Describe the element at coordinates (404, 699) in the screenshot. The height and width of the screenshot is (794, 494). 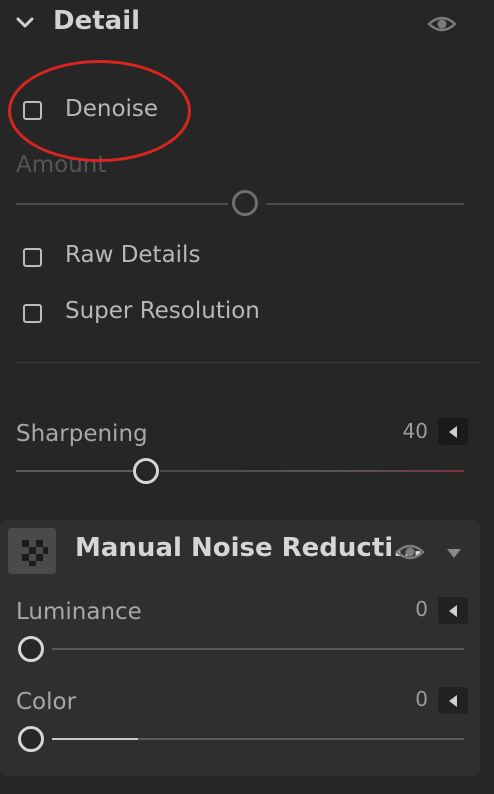
I see `color-value: 0` at that location.